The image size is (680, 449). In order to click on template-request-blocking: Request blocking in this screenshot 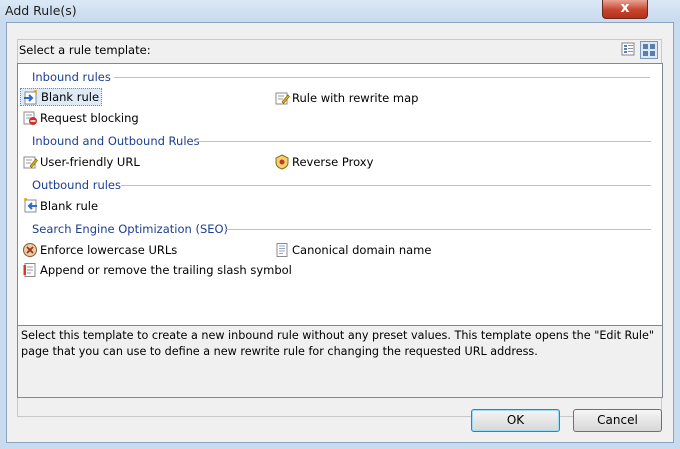, I will do `click(80, 118)`.